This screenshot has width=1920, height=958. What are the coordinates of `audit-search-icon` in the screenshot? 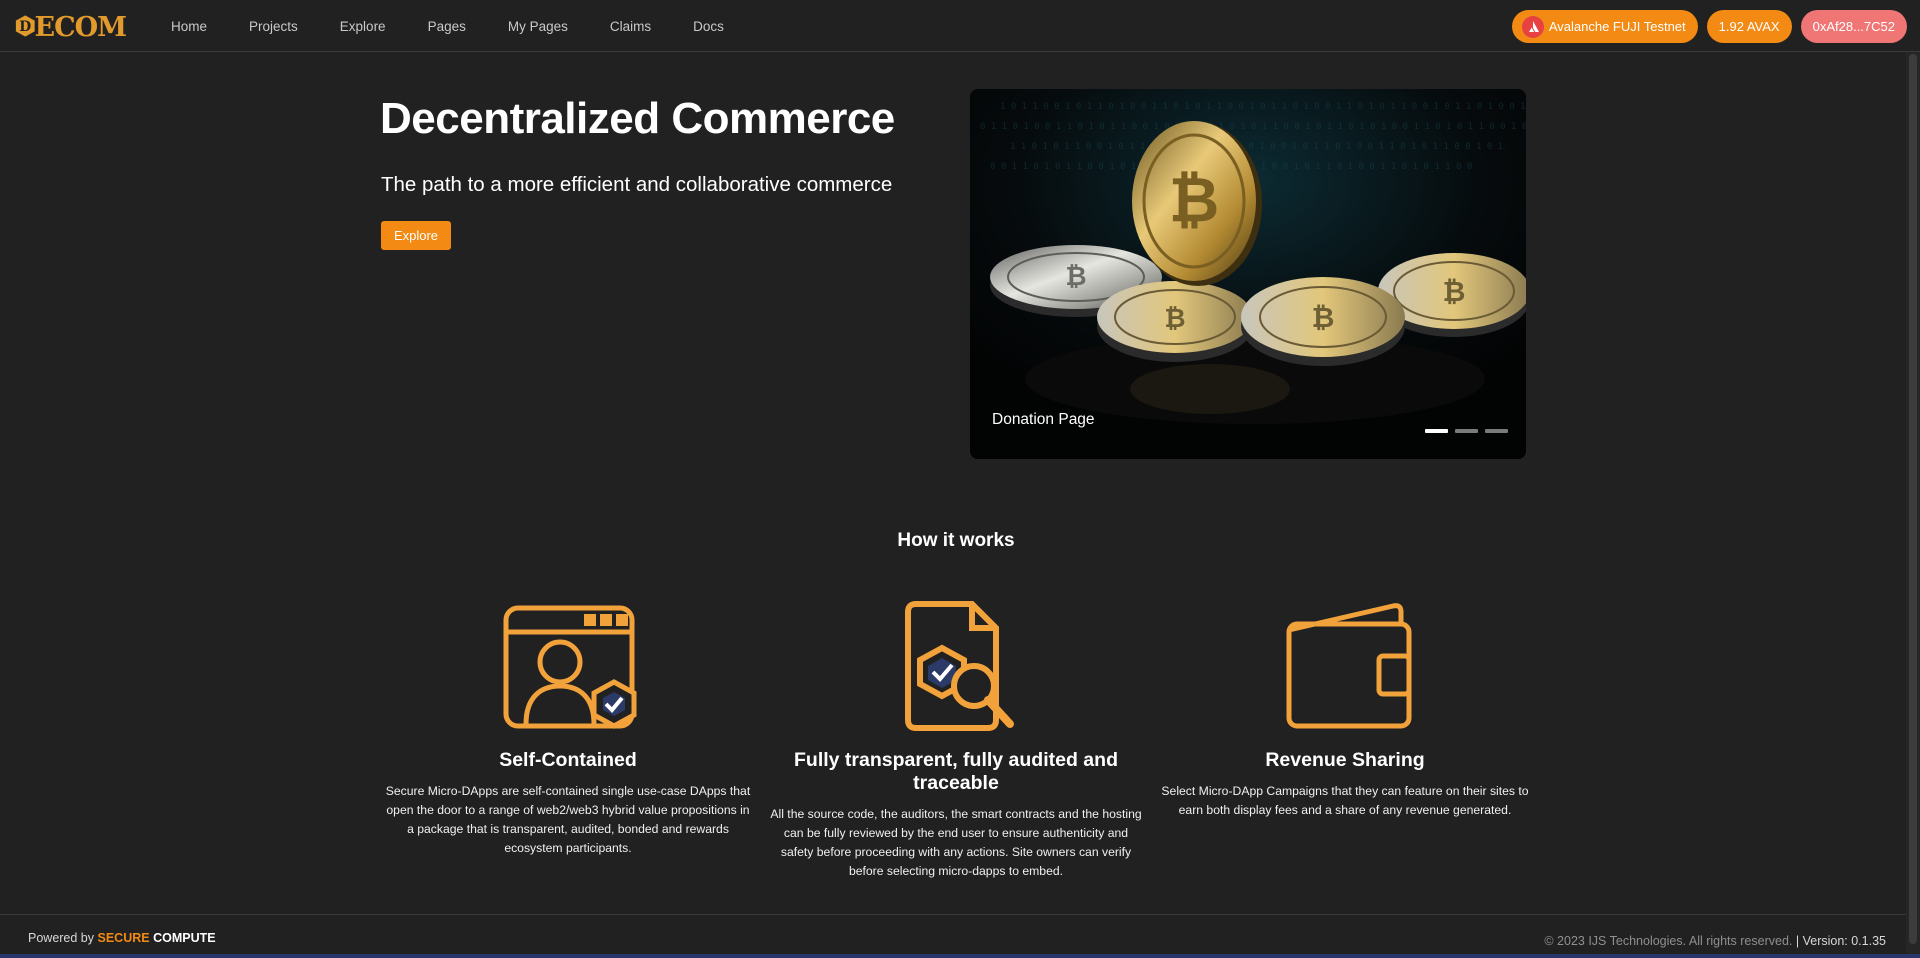 It's located at (959, 666).